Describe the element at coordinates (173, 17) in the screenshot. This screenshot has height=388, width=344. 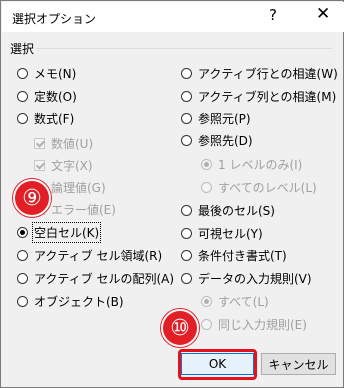
I see `title-bar: 選択オプション ? ✕` at that location.